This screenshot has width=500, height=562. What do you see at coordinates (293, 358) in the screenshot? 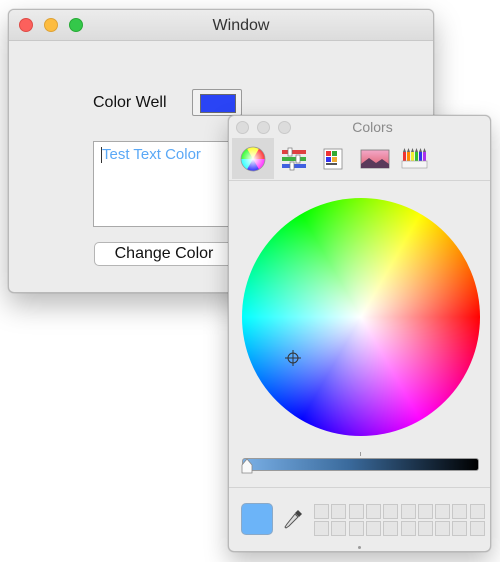
I see `crosshair-icon` at bounding box center [293, 358].